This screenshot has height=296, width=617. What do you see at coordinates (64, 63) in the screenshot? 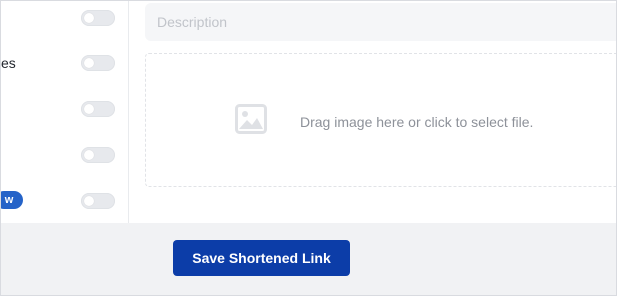
I see `setting-row: es` at bounding box center [64, 63].